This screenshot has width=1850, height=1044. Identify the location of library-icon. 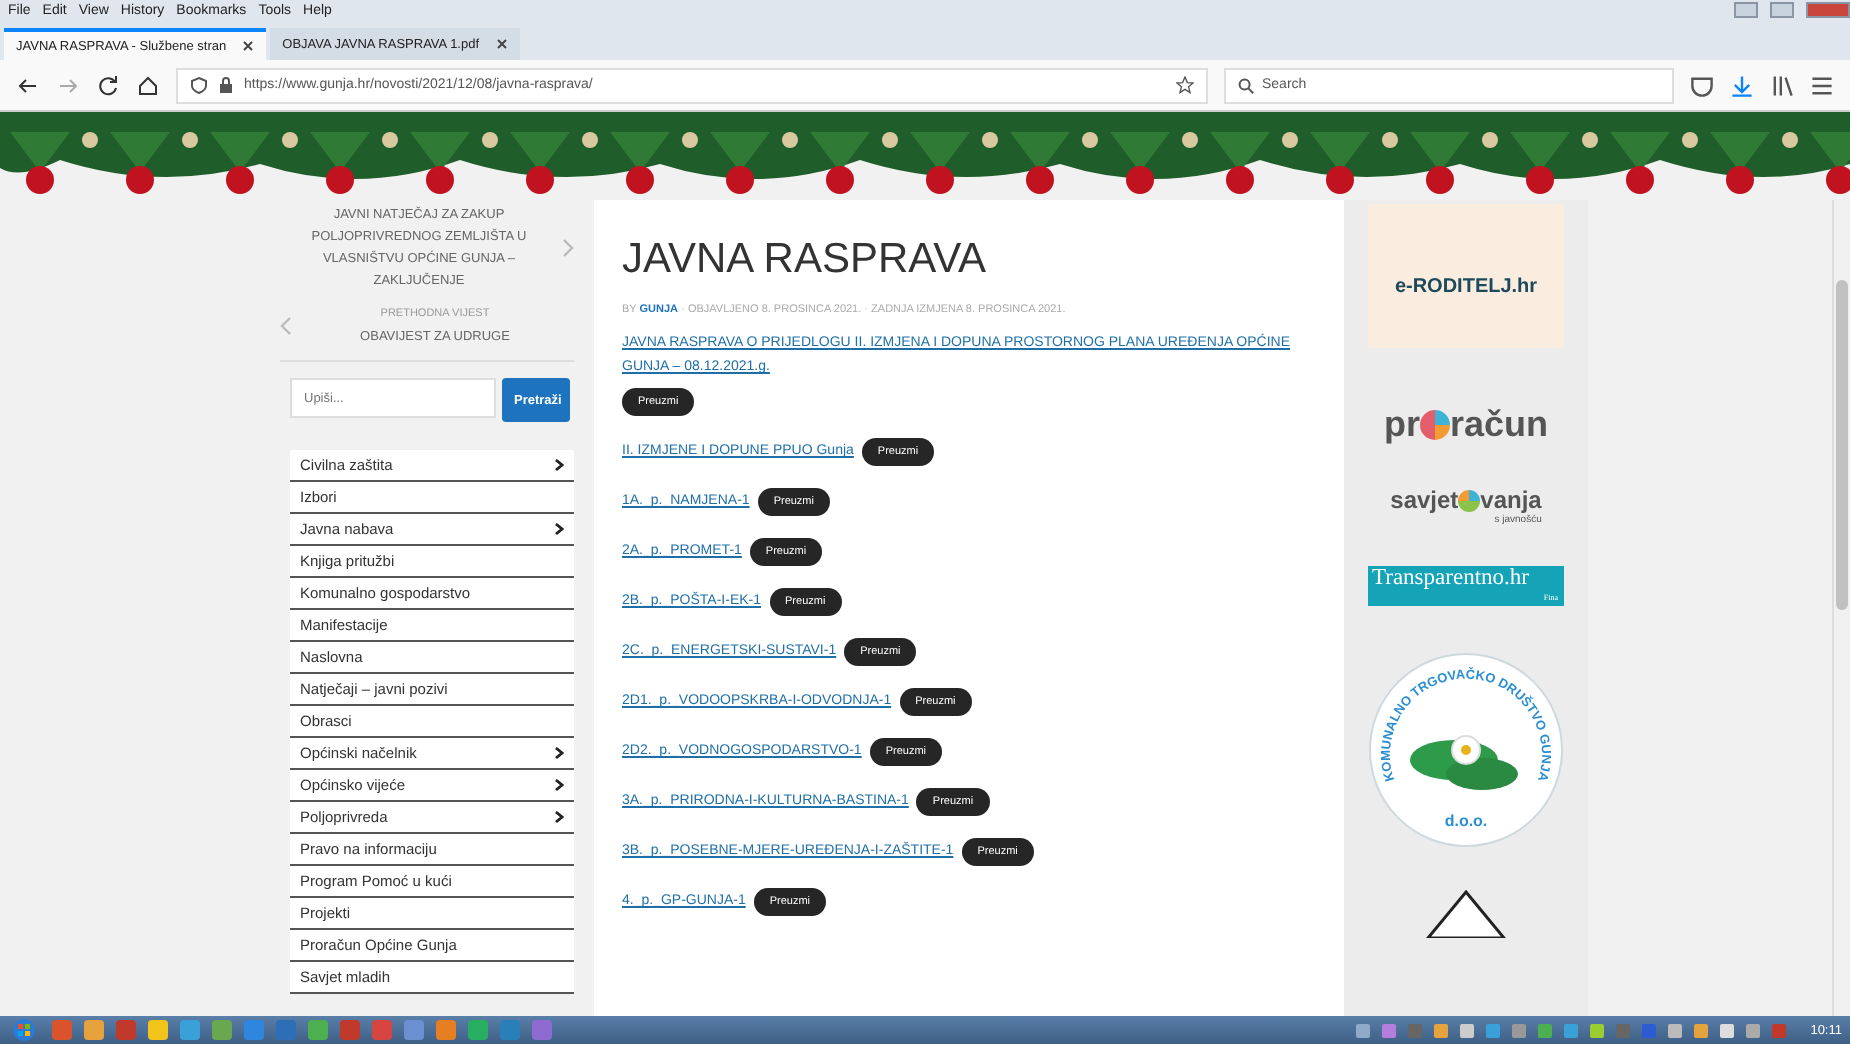
(1782, 85).